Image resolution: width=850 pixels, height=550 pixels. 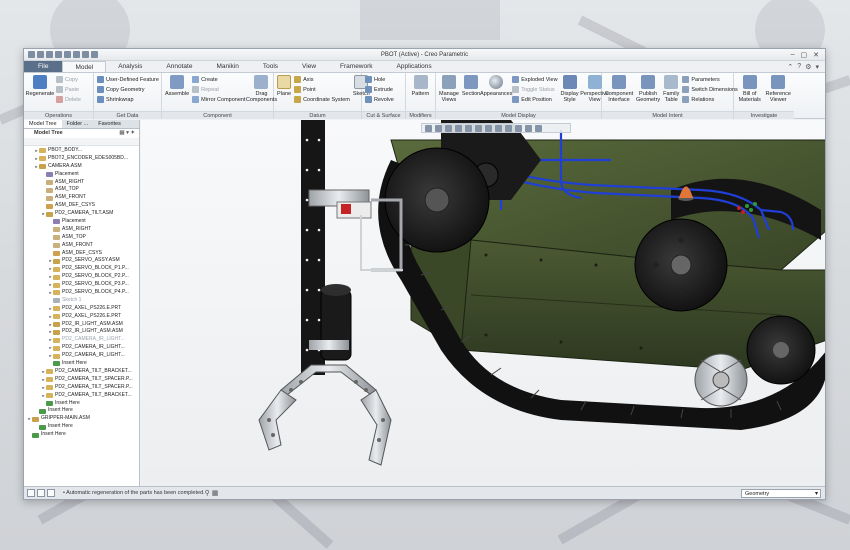 What do you see at coordinates (420, 93) in the screenshot?
I see `pattern-button: Pattern` at bounding box center [420, 93].